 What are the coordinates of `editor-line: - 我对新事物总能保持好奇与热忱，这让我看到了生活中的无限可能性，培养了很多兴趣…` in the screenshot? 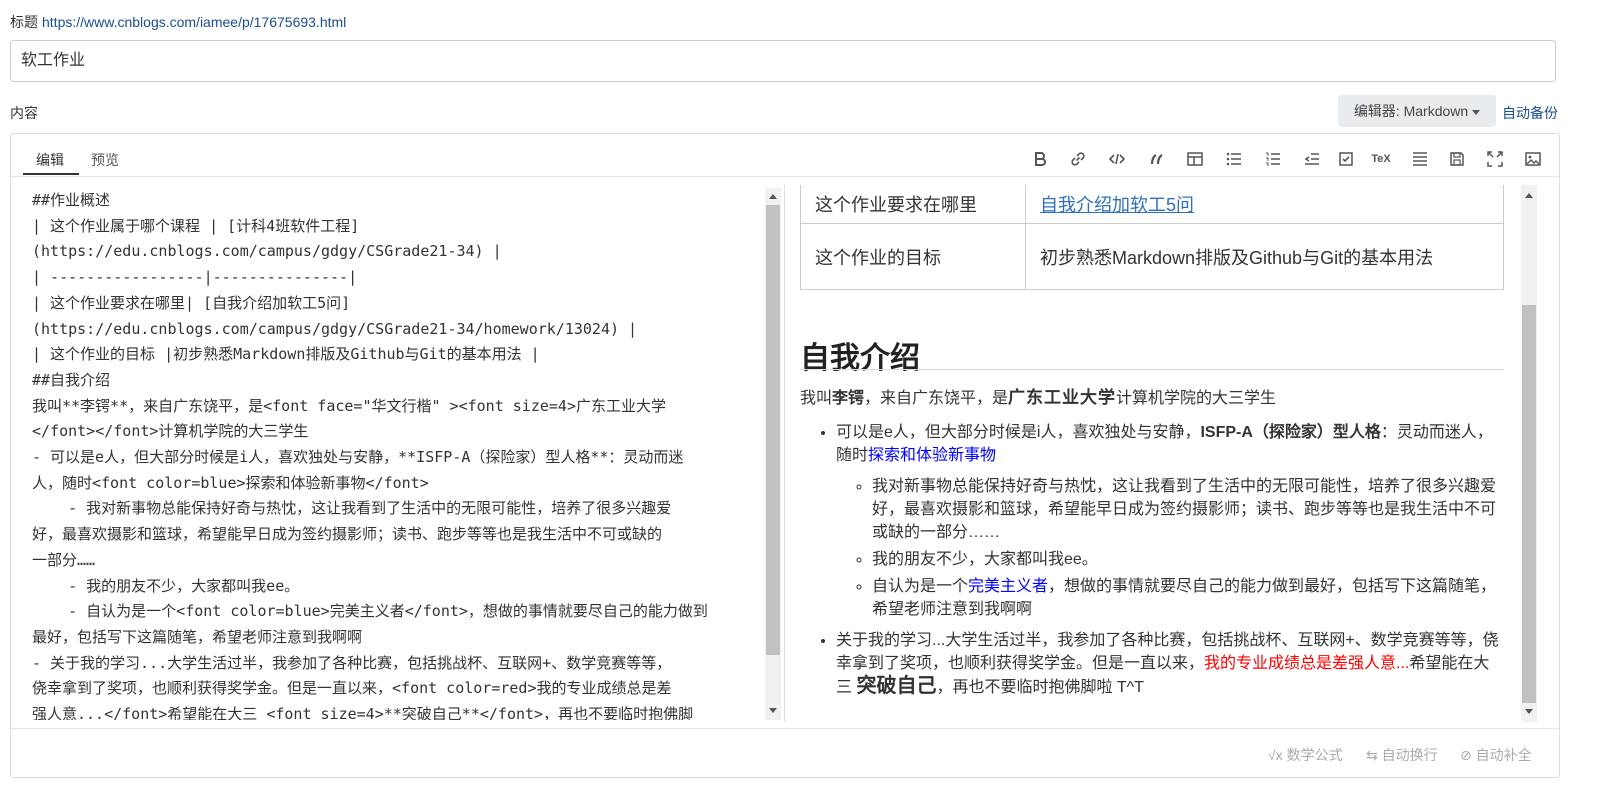 It's located at (352, 508).